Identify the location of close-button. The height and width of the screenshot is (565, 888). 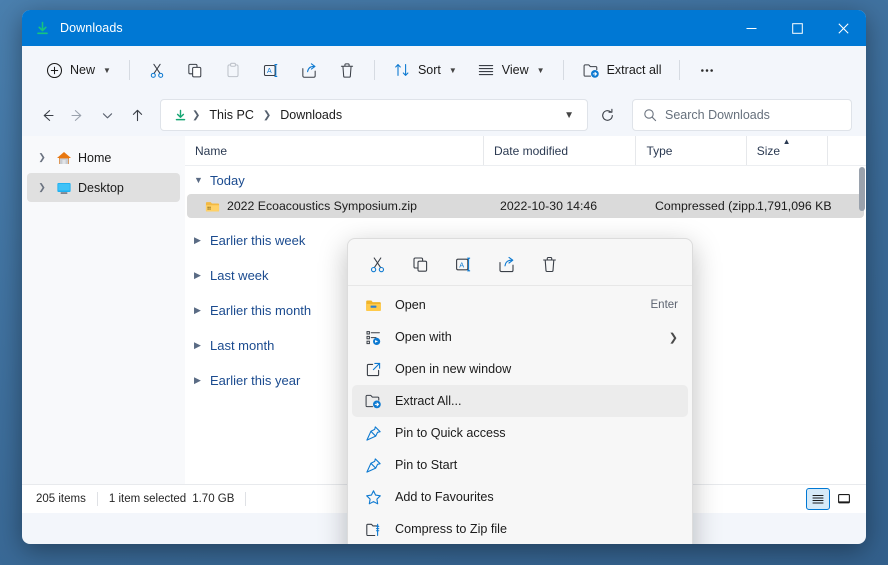
(843, 28).